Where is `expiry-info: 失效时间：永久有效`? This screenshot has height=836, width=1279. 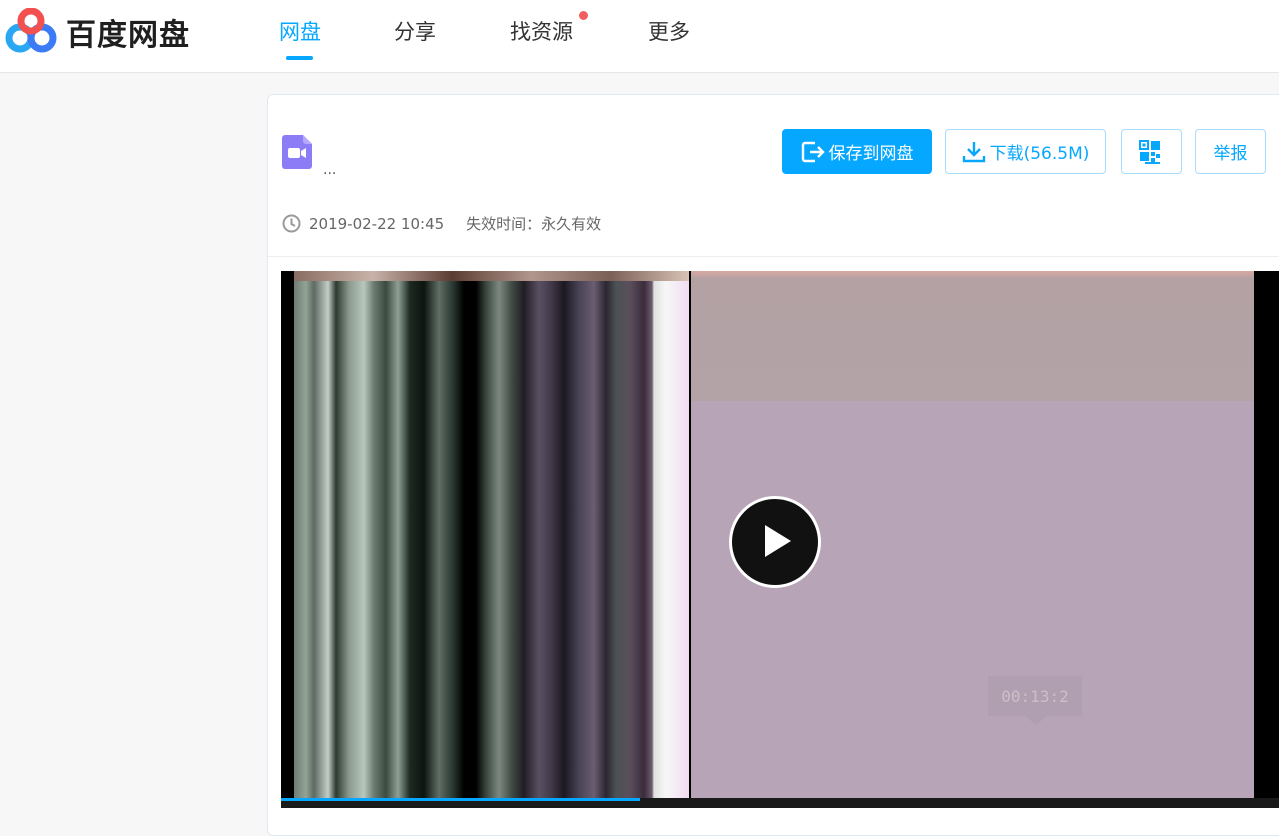 expiry-info: 失效时间：永久有效 is located at coordinates (534, 224).